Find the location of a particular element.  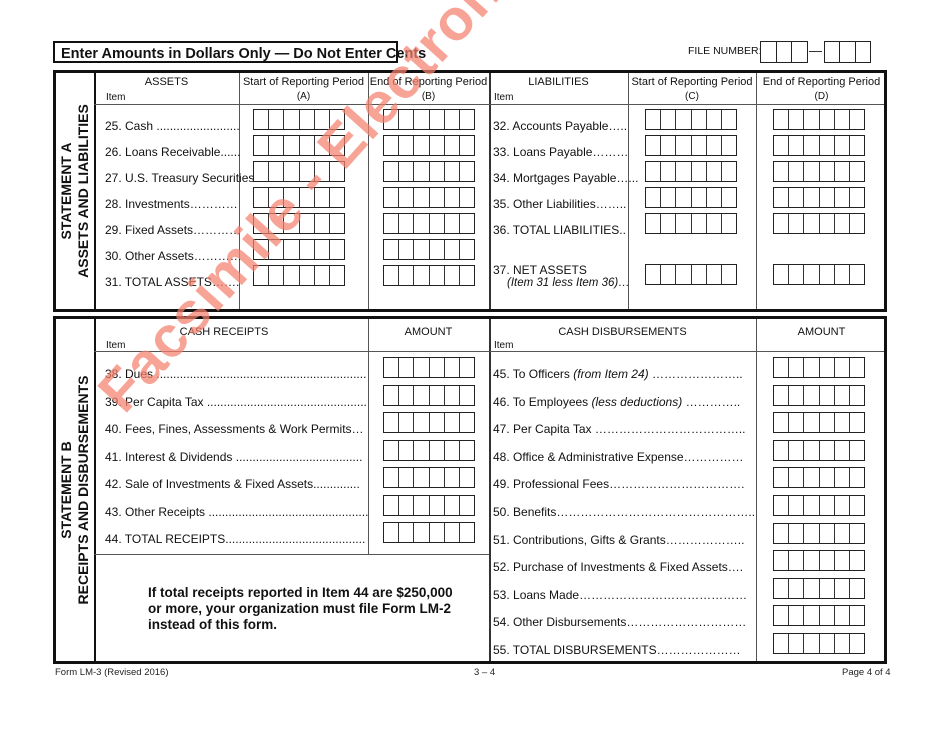

liability-start-input is located at coordinates (691, 171).